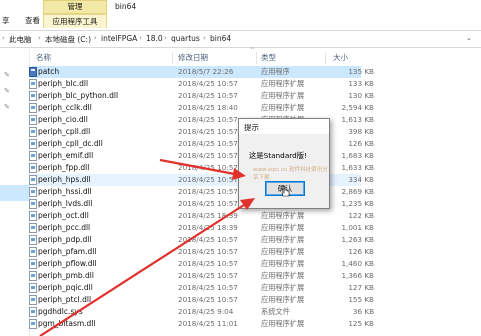  Describe the element at coordinates (68, 39) in the screenshot. I see `breadcrumb-drive-c: 本地磁盘 (C:)` at that location.